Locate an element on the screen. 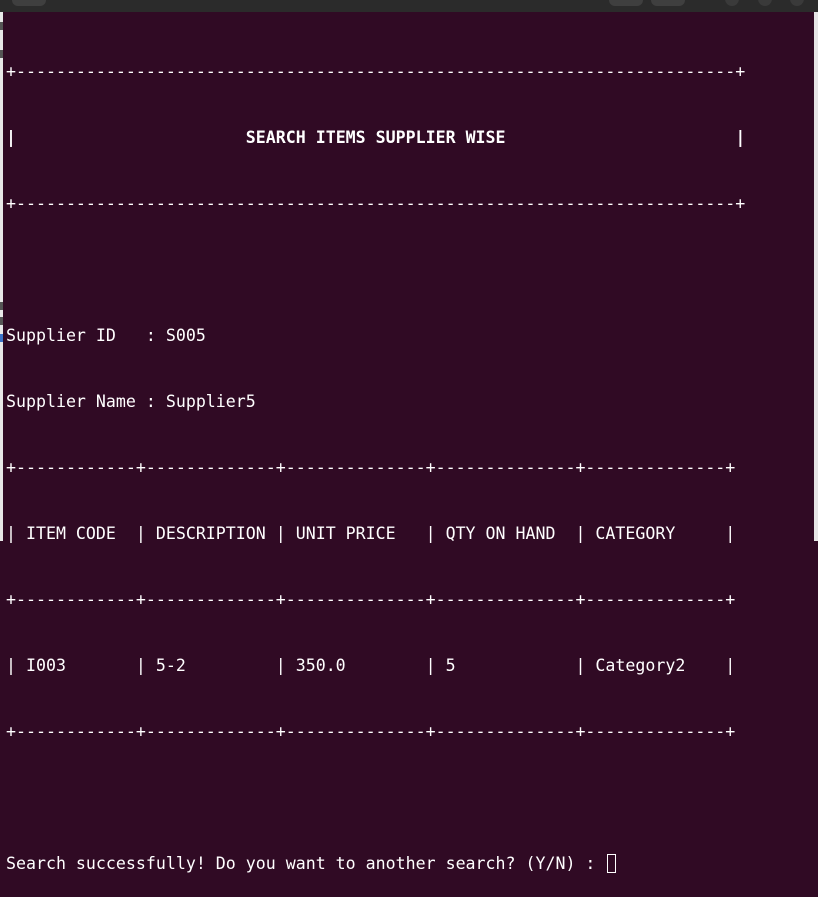 Image resolution: width=818 pixels, height=897 pixels. close-icon is located at coordinates (797, 3).